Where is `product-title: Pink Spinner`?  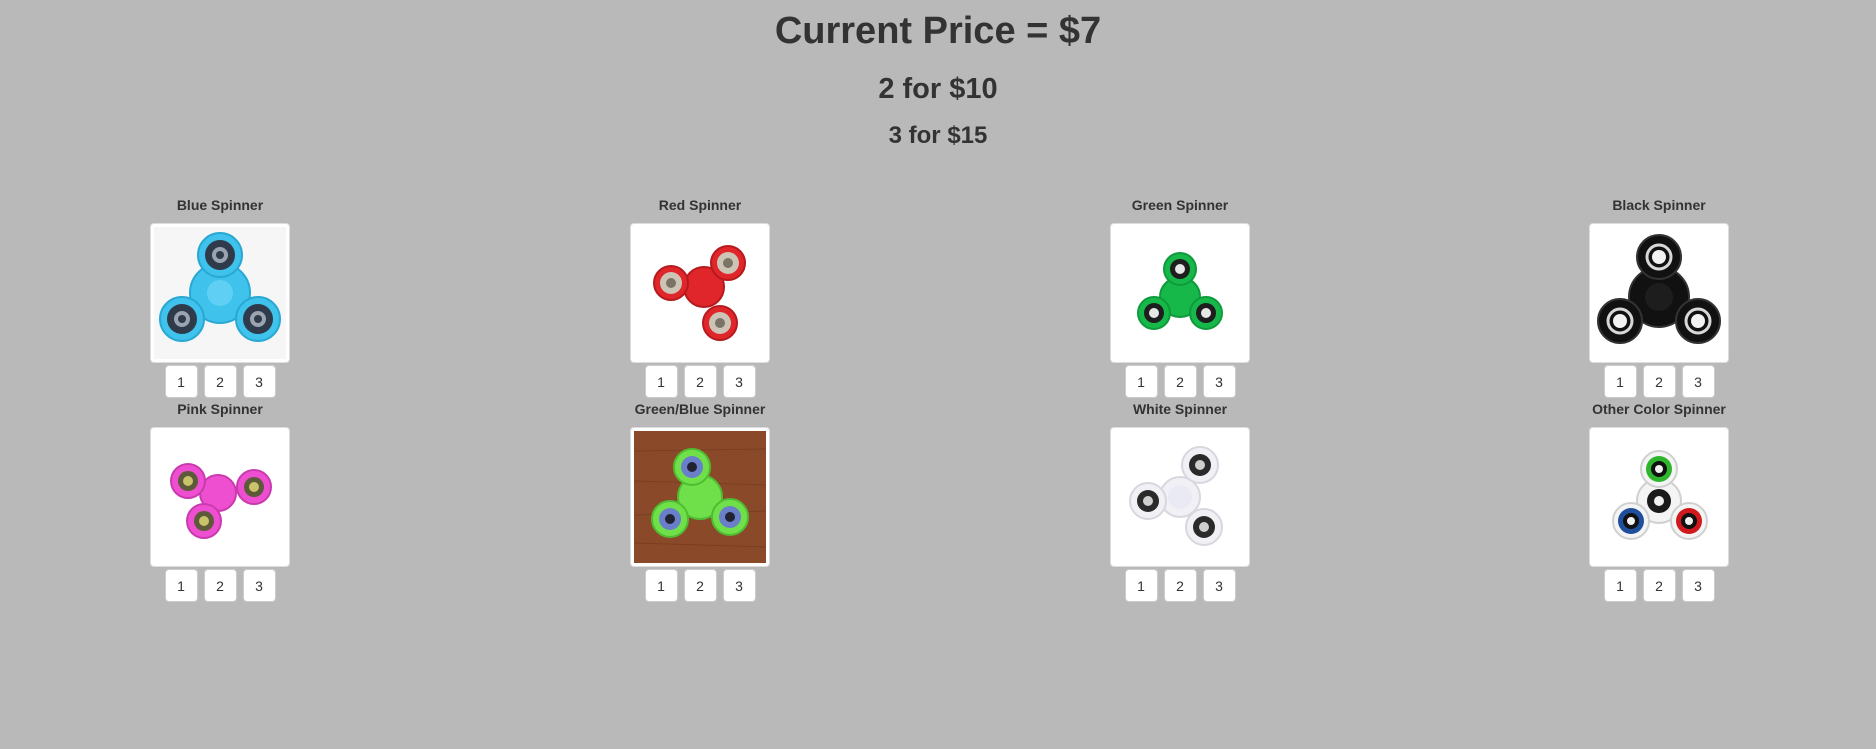 product-title: Pink Spinner is located at coordinates (220, 409).